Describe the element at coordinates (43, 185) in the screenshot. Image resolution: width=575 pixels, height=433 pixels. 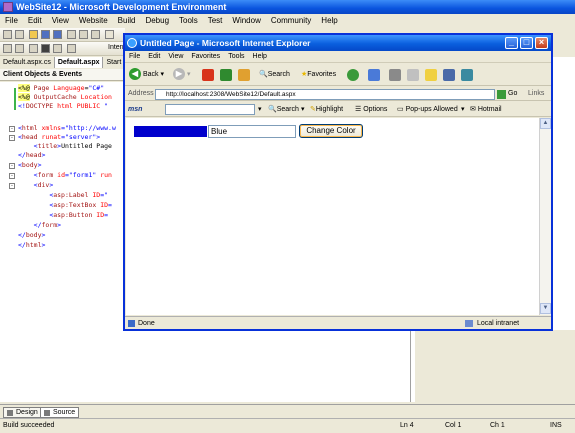
I see `code-line-11: <div>` at that location.